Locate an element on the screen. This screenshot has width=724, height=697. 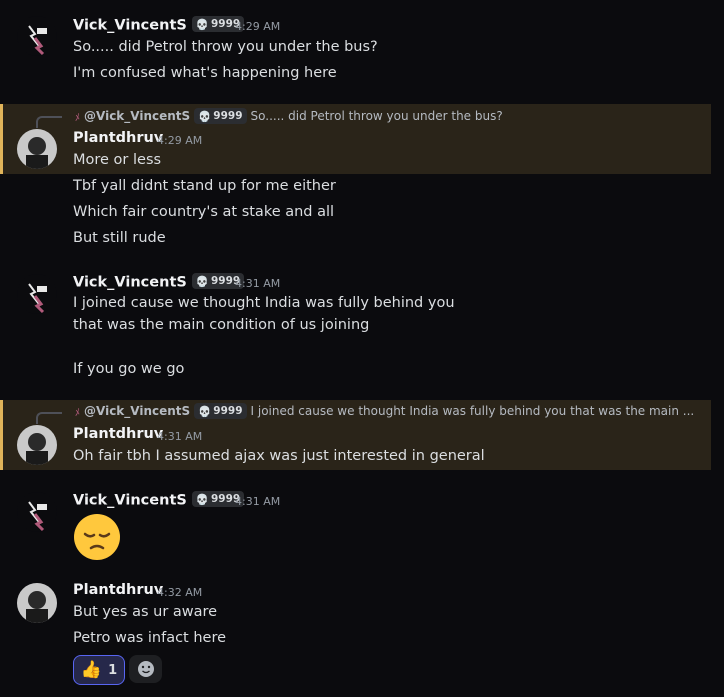
message-text: But still rude is located at coordinates (119, 238).